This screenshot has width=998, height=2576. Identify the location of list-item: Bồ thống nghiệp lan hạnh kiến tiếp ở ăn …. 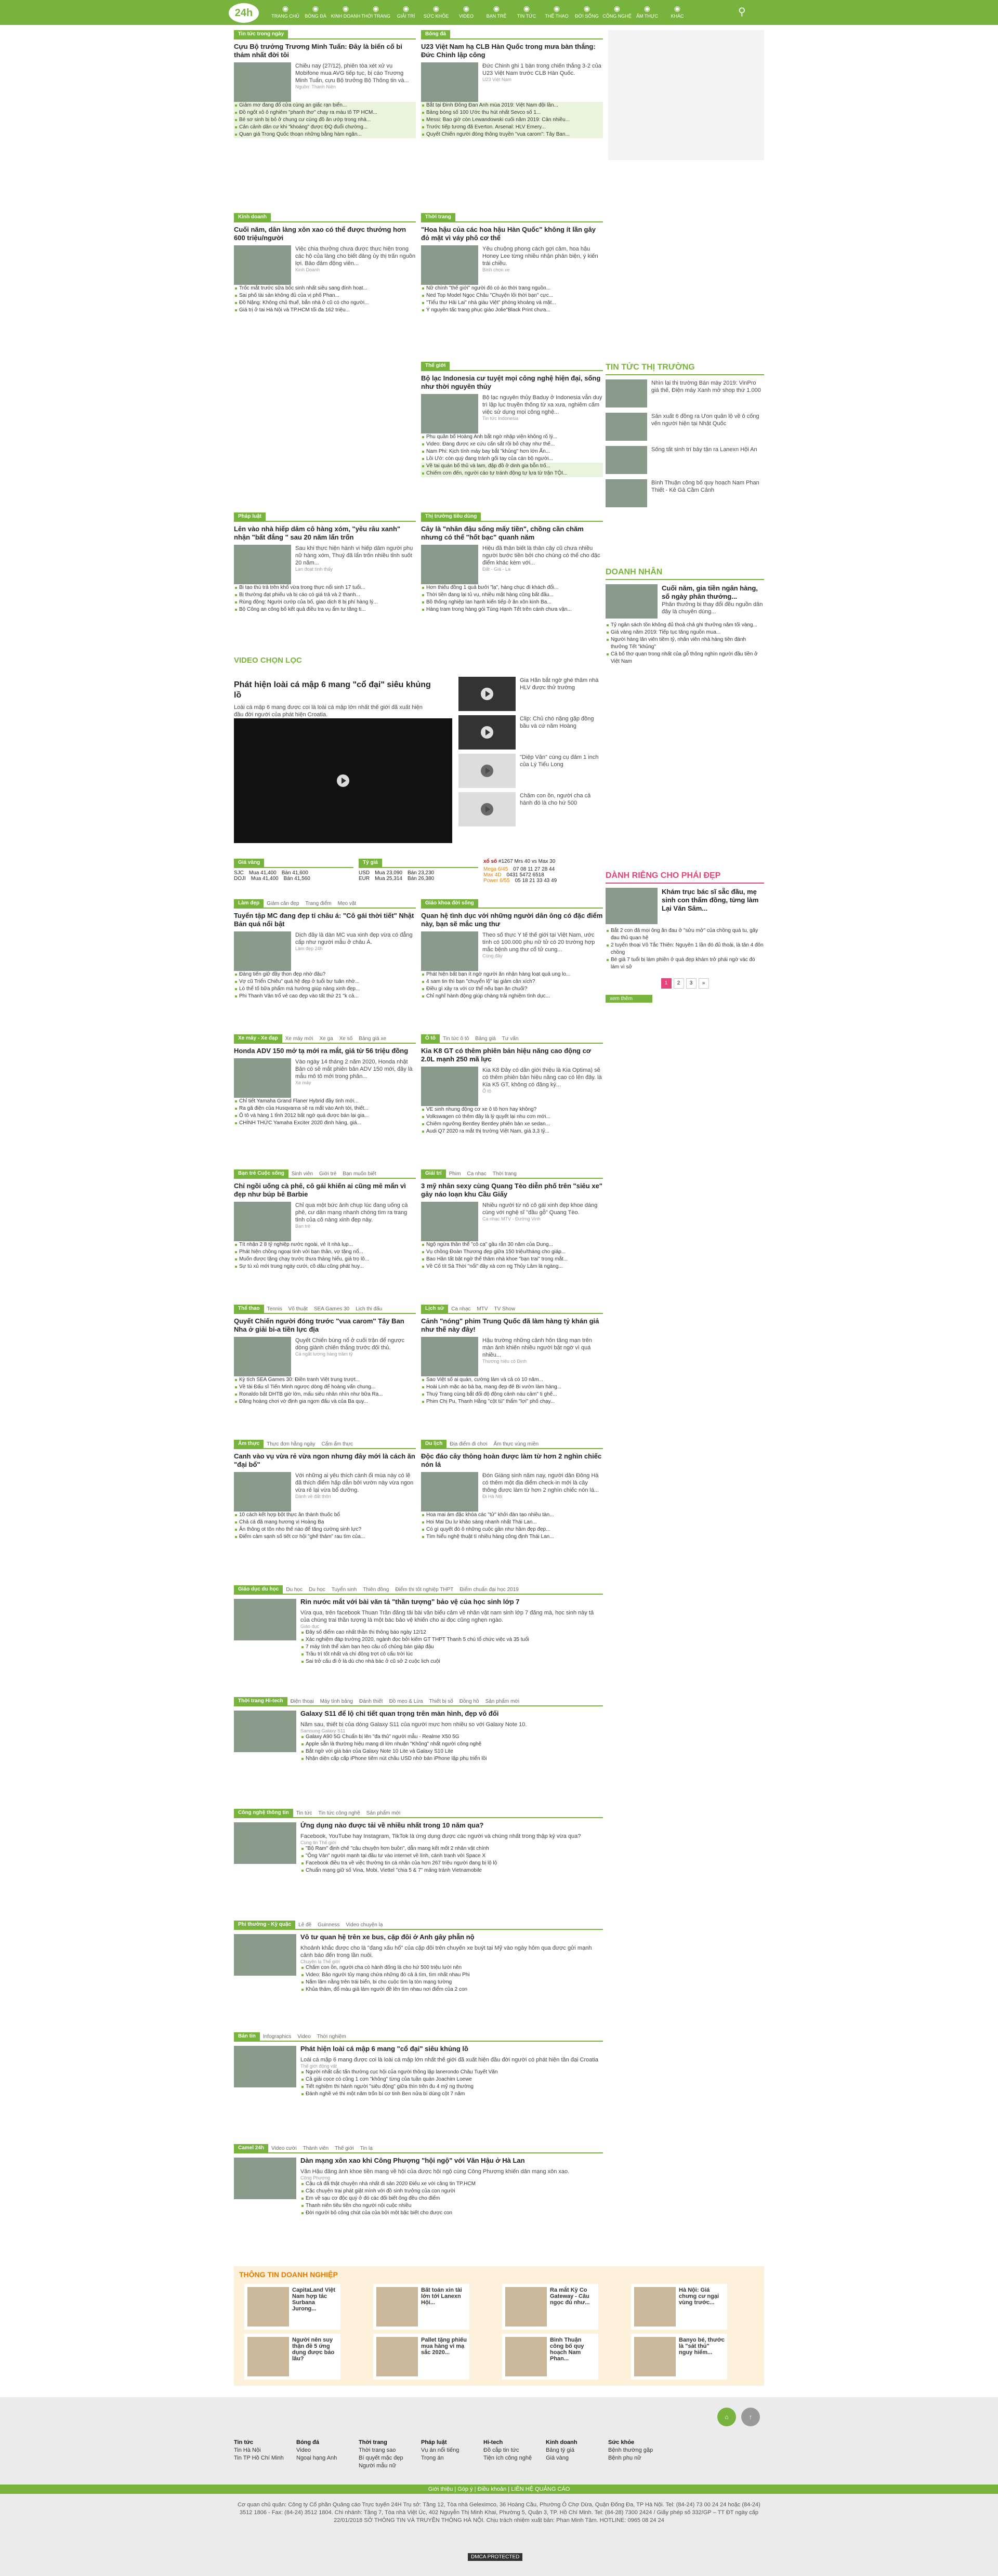
(512, 602).